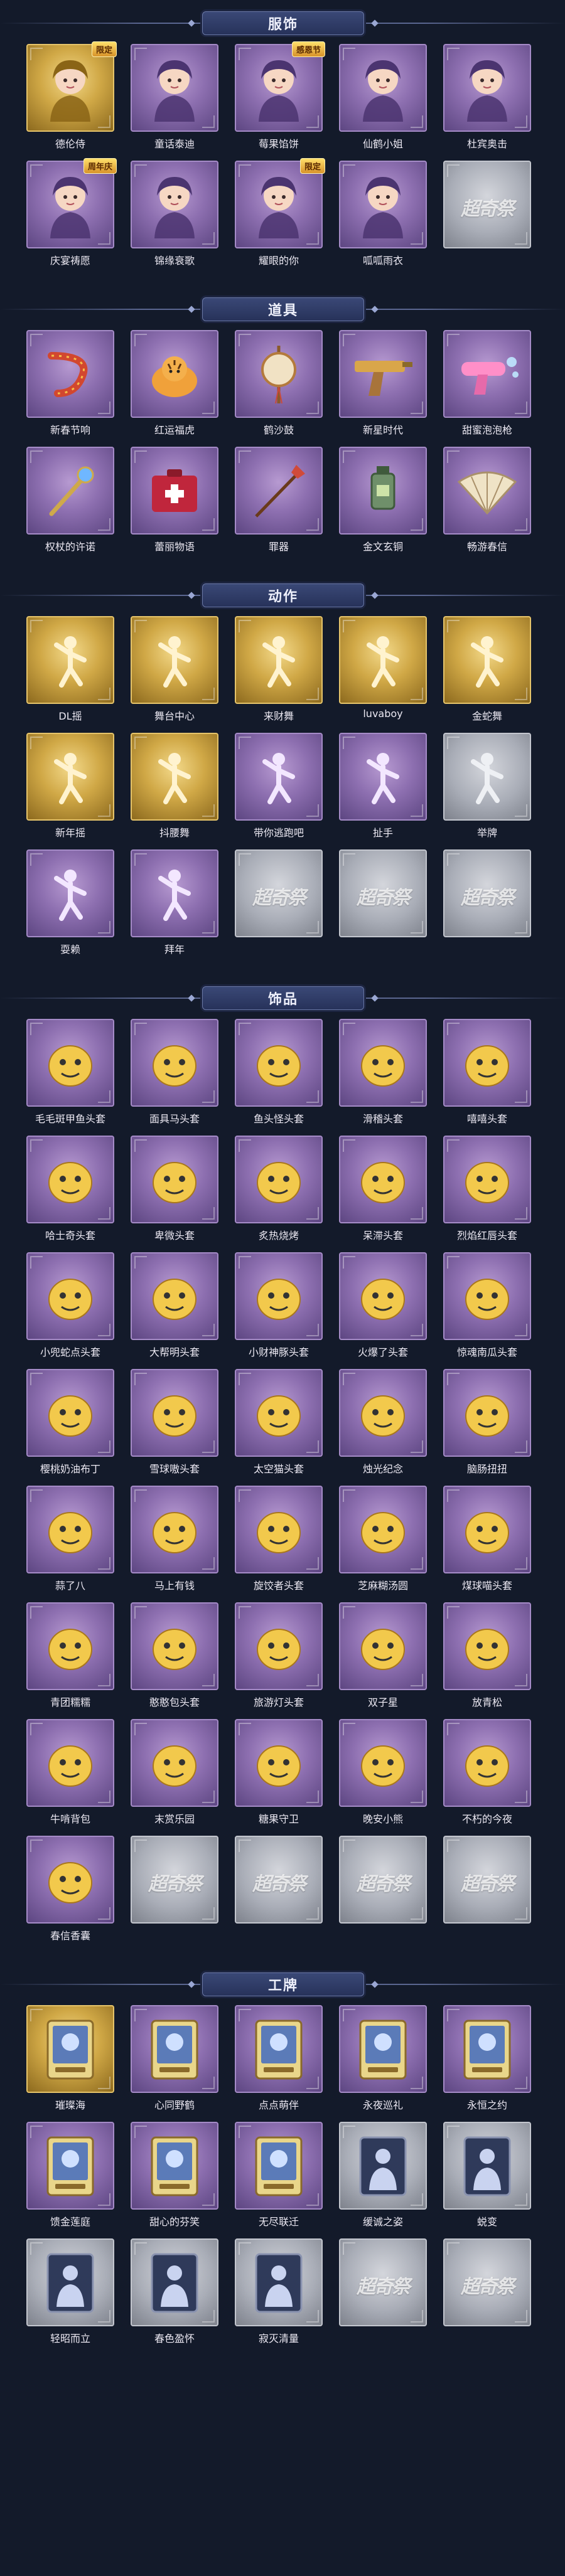 This screenshot has width=565, height=2576. What do you see at coordinates (487, 1189) in the screenshot?
I see `reward-item-card: 烈焰红唇头套` at bounding box center [487, 1189].